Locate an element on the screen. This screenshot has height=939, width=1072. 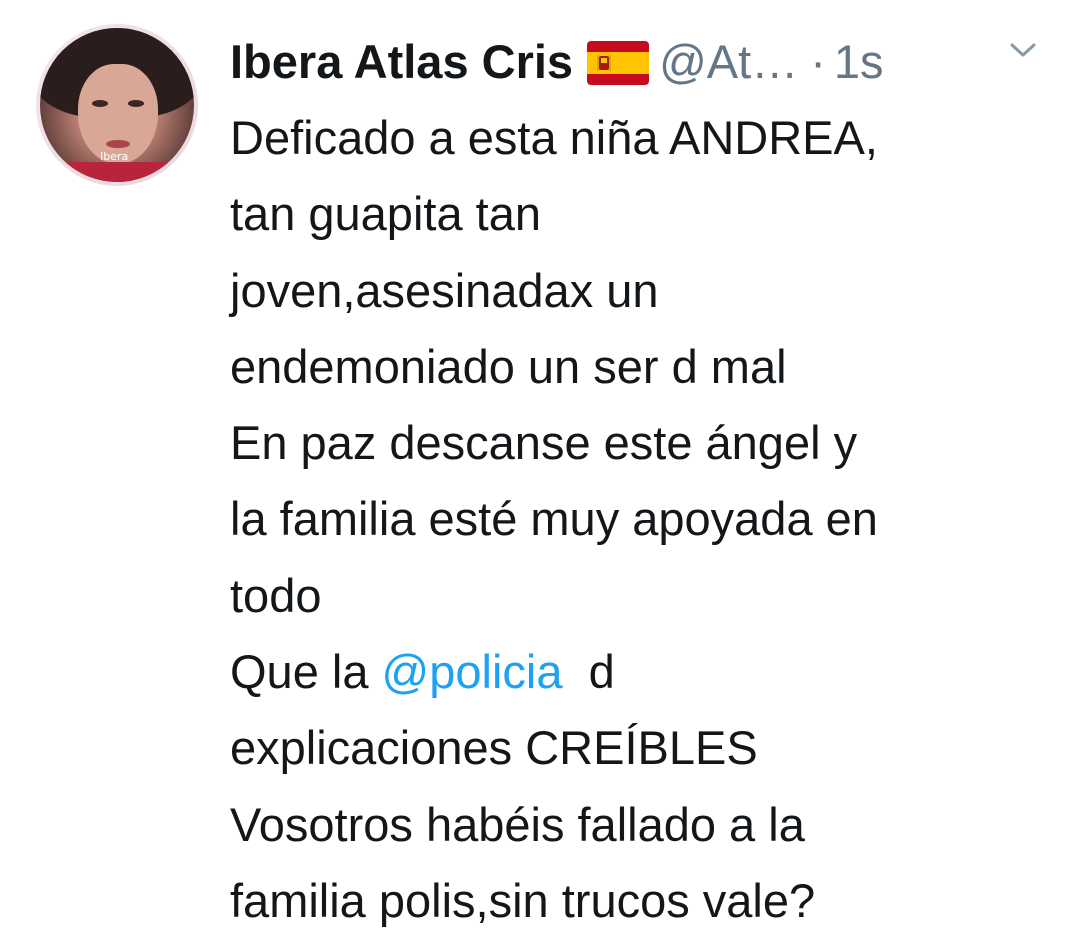
tweet-line: todo is located at coordinates (276, 595).